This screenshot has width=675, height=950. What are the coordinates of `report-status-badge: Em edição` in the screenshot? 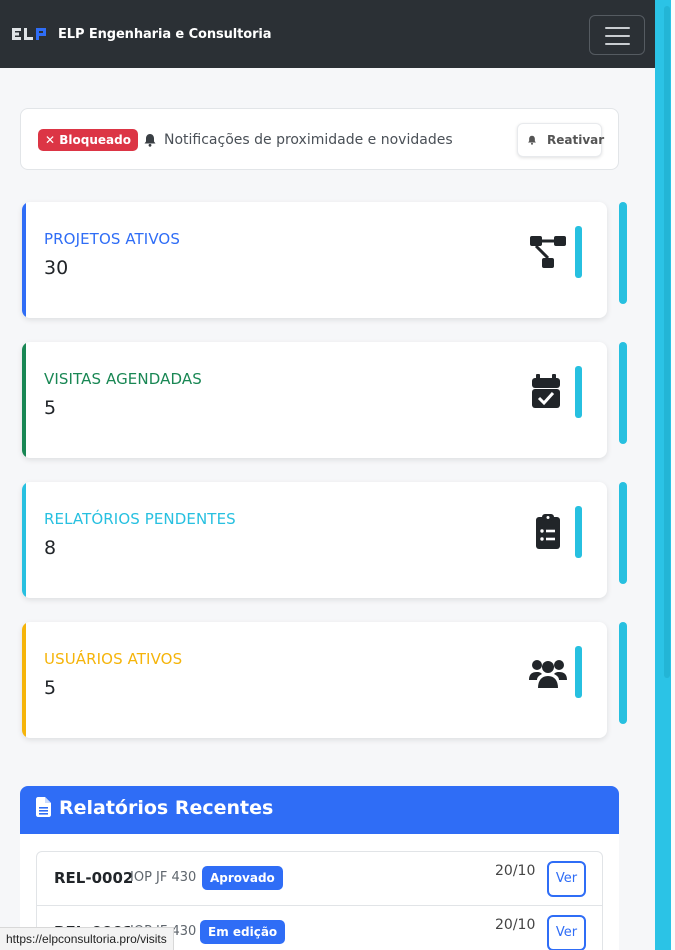 It's located at (243, 932).